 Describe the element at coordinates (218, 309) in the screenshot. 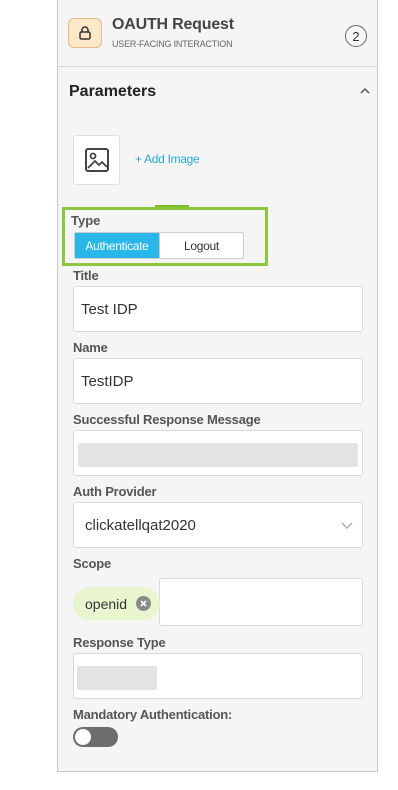

I see `title-field: Test IDP` at that location.